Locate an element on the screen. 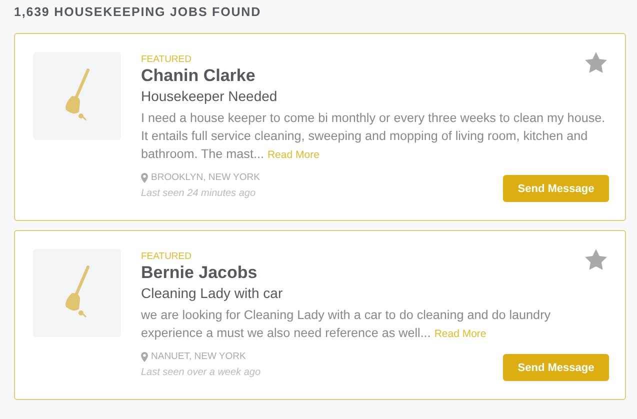 Image resolution: width=637 pixels, height=419 pixels. job-description: we are looking for Cleaning Lady with a car to do cleaning and do laundry experience a must we also need reference as well... Read More is located at coordinates (346, 324).